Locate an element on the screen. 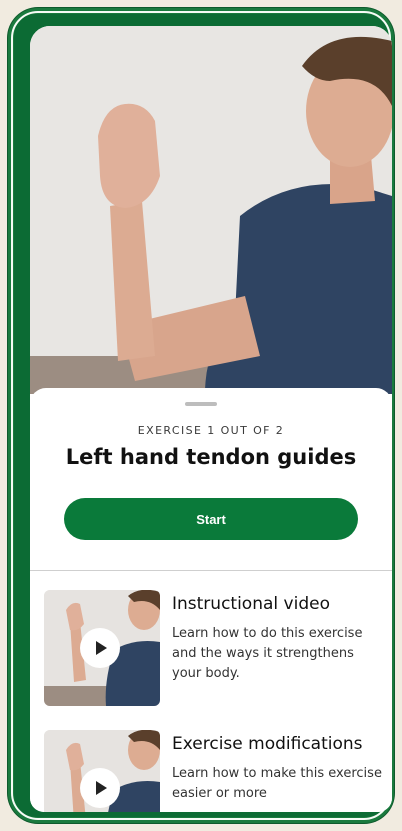 The image size is (402, 831). divider is located at coordinates (211, 570).